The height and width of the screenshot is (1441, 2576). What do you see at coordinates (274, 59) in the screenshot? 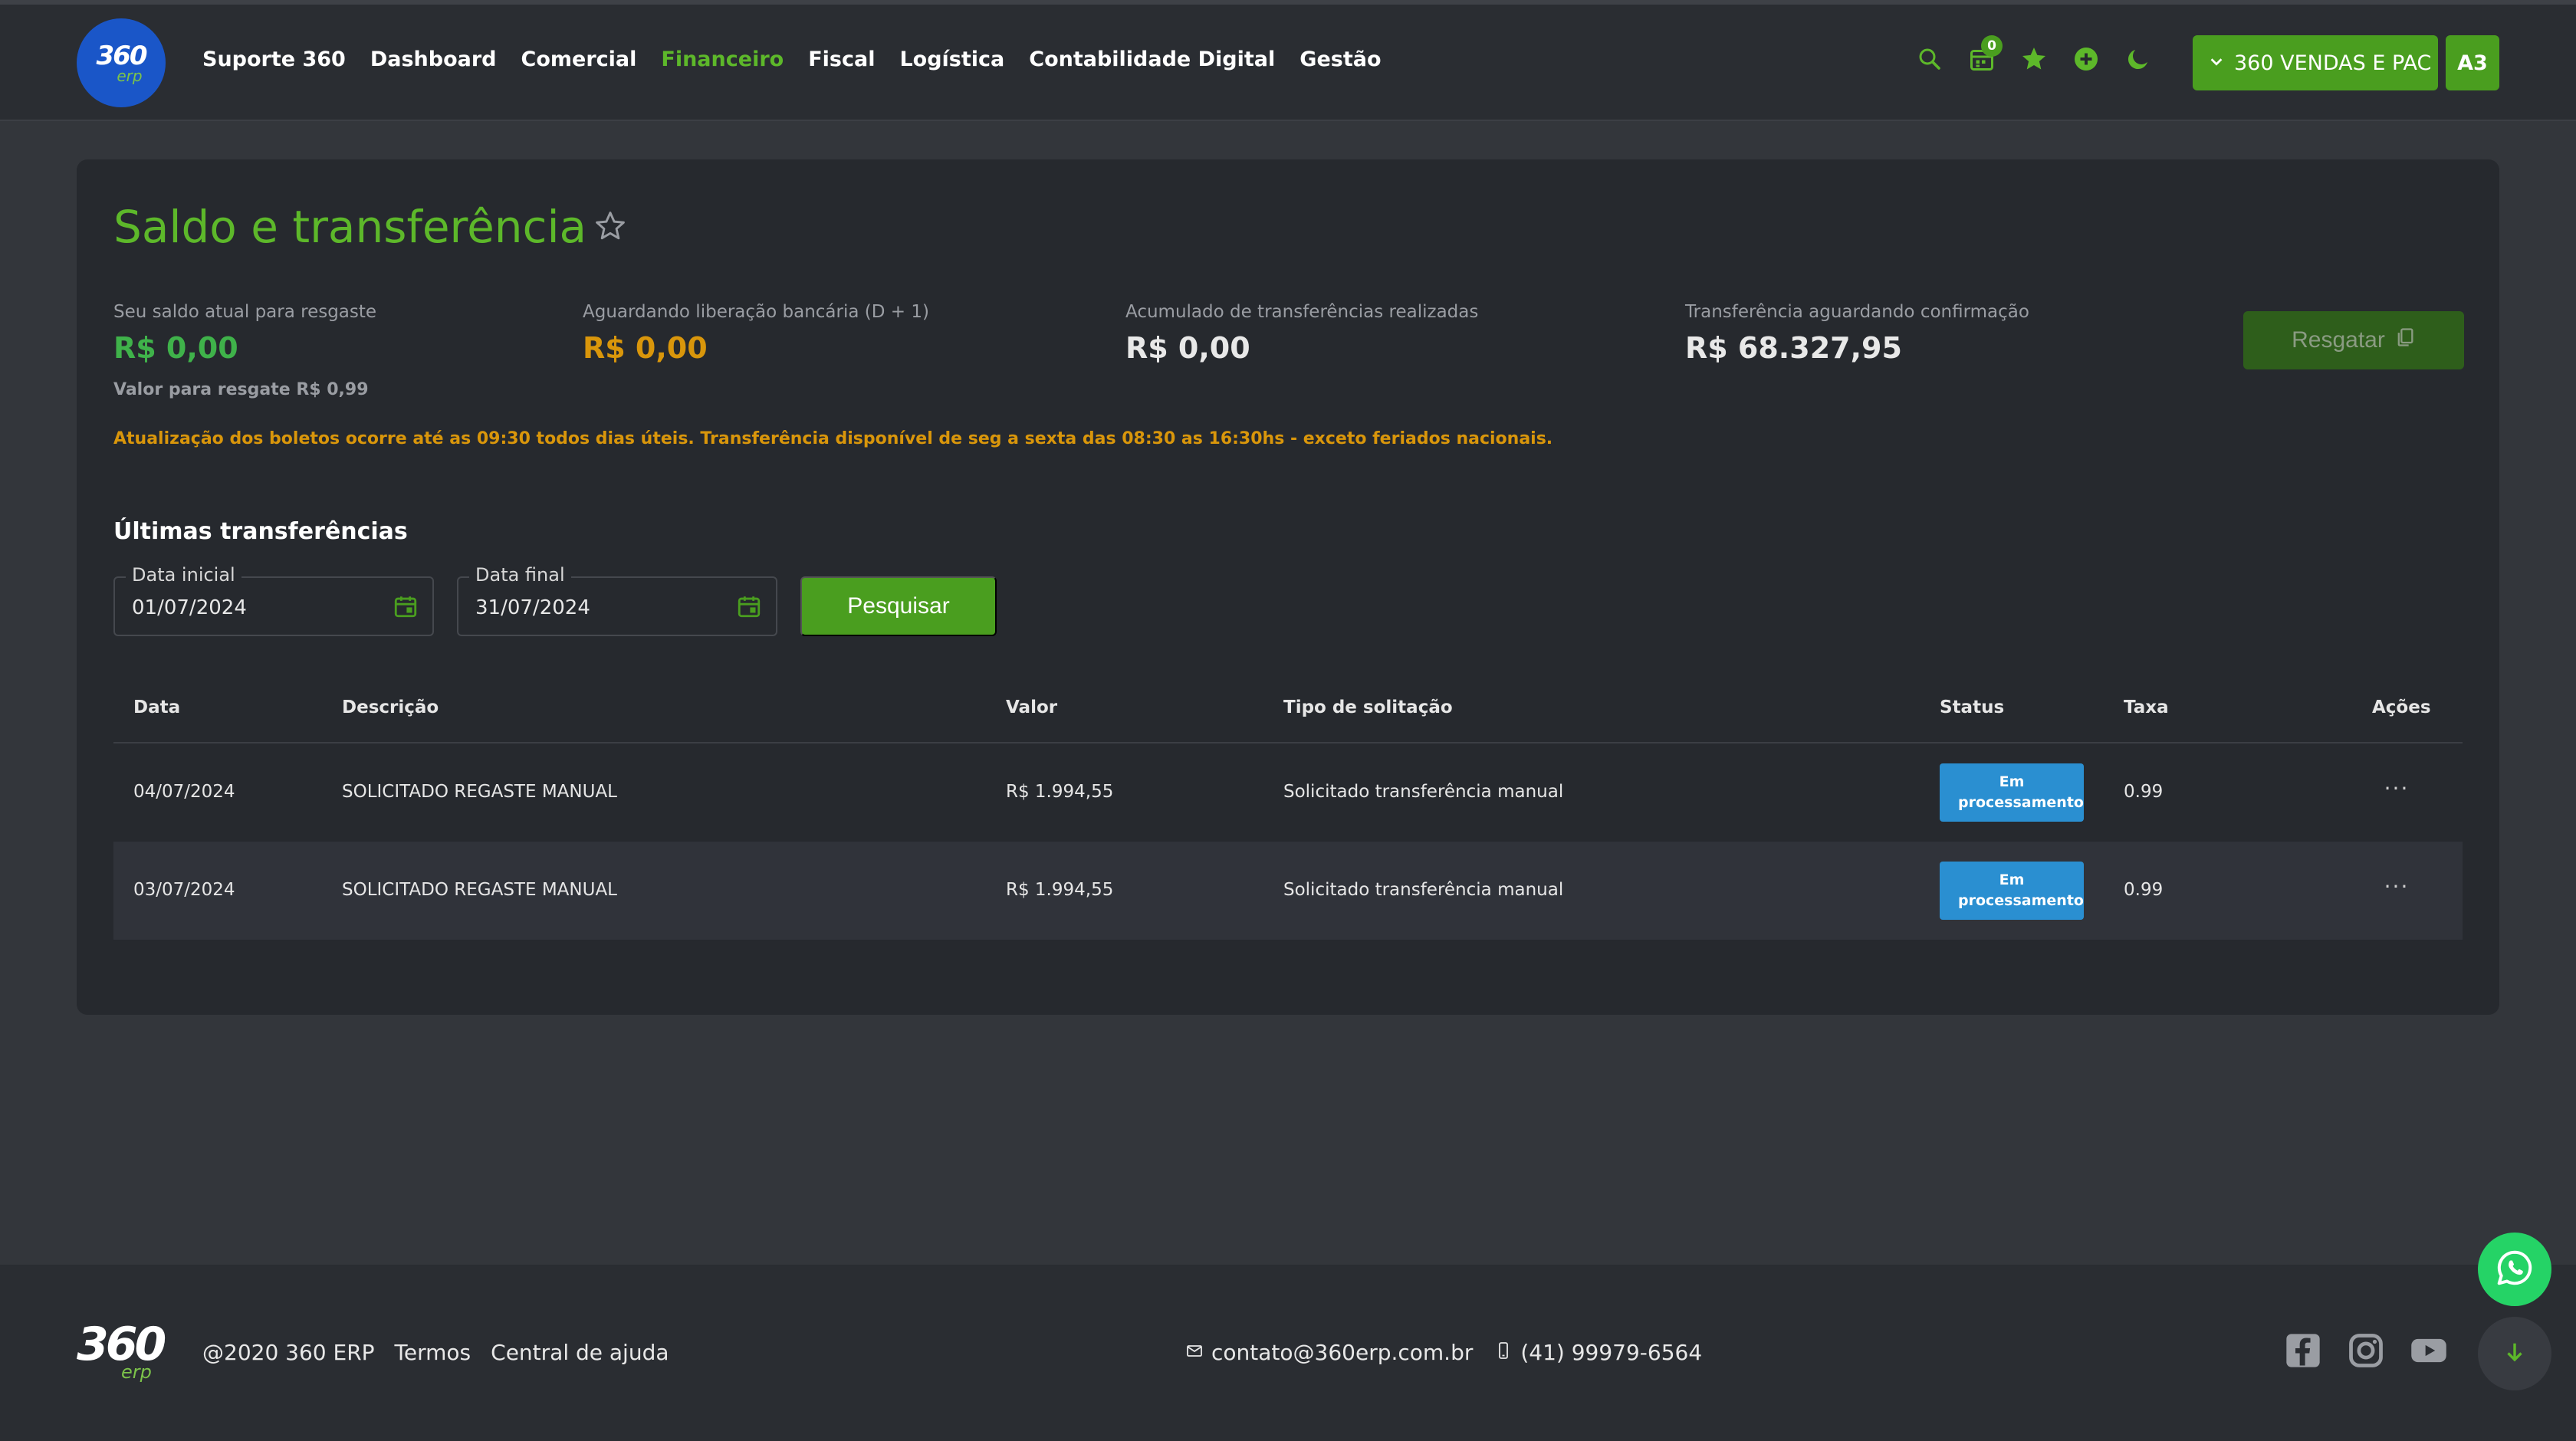
I see `nav-item-suporte-360: Suporte 360` at bounding box center [274, 59].